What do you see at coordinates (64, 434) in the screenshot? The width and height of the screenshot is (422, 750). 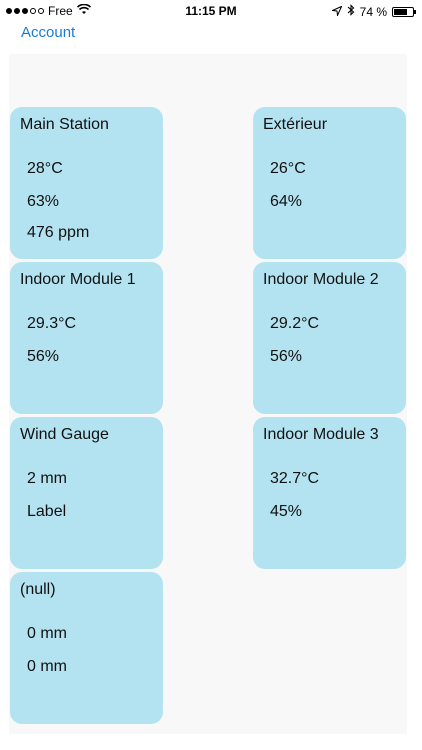 I see `tile-title: Wind Gauge` at bounding box center [64, 434].